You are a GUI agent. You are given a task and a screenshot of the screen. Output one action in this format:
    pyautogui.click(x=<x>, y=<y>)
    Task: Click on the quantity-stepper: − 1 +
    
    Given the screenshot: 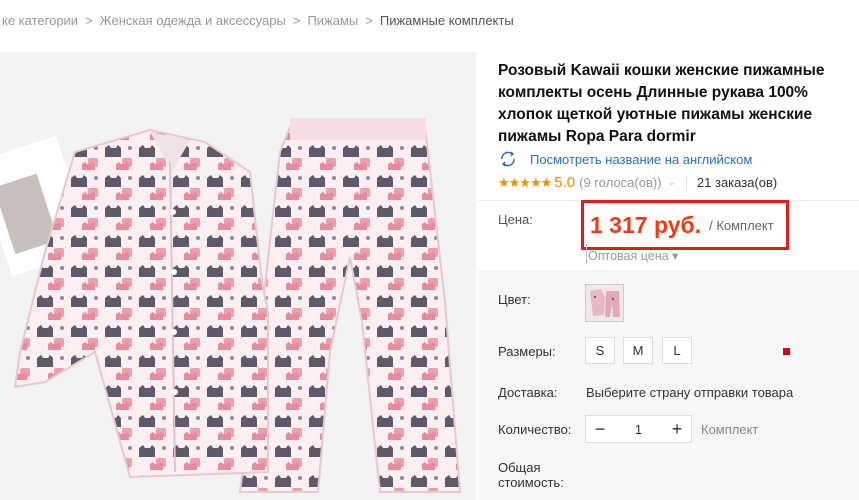 What is the action you would take?
    pyautogui.click(x=638, y=429)
    